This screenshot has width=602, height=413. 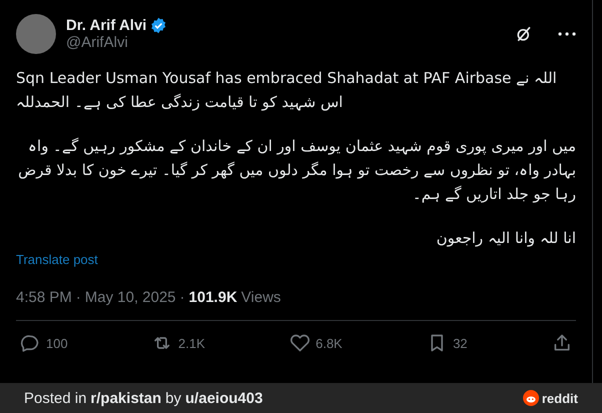 What do you see at coordinates (213, 297) in the screenshot?
I see `views-count: 101.9K` at bounding box center [213, 297].